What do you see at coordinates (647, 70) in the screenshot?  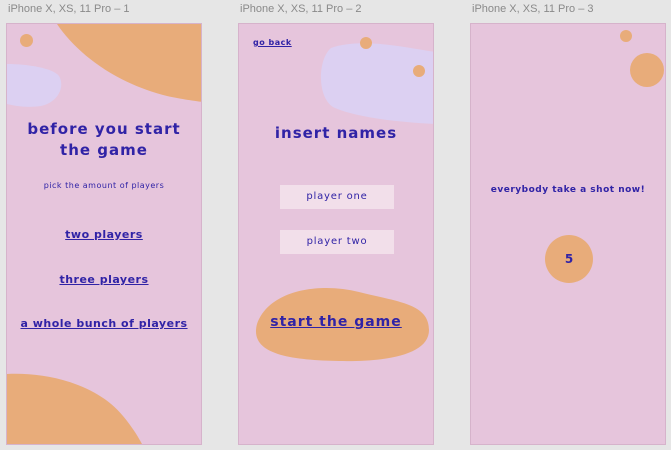 I see `corner-circle` at bounding box center [647, 70].